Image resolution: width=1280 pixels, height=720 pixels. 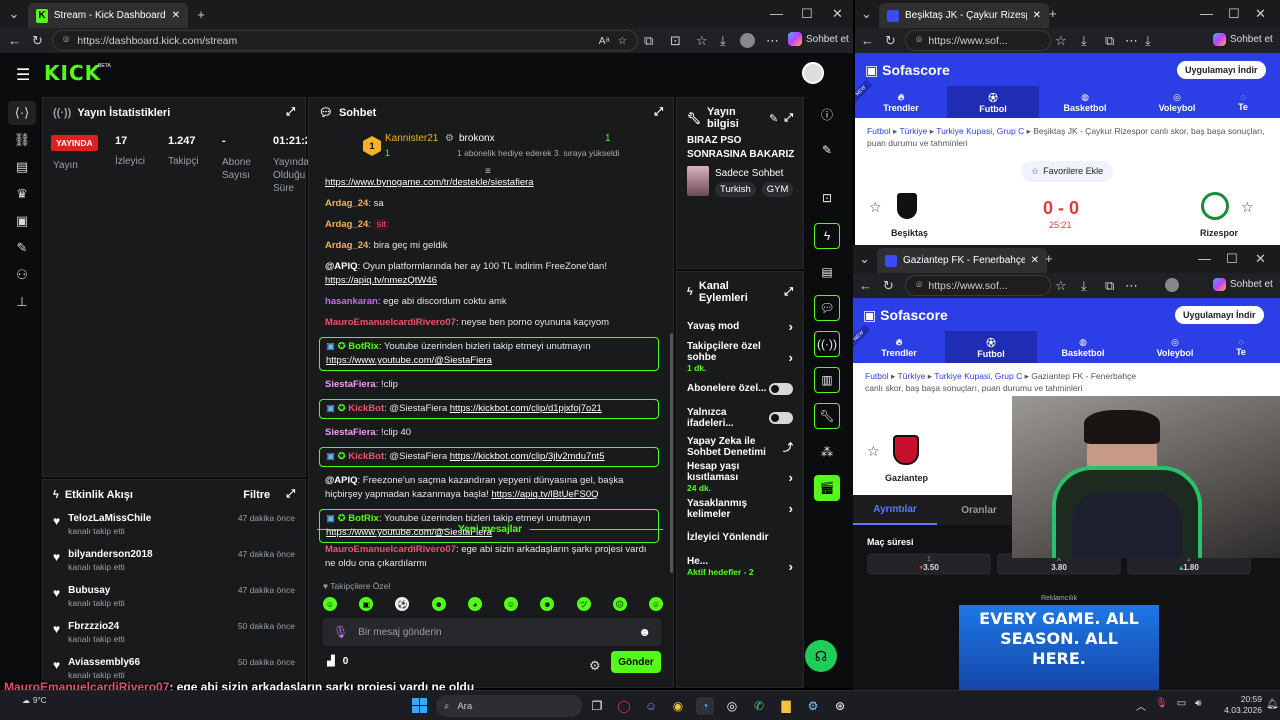 What do you see at coordinates (366, 604) in the screenshot?
I see `emote-icon: ▣` at bounding box center [366, 604].